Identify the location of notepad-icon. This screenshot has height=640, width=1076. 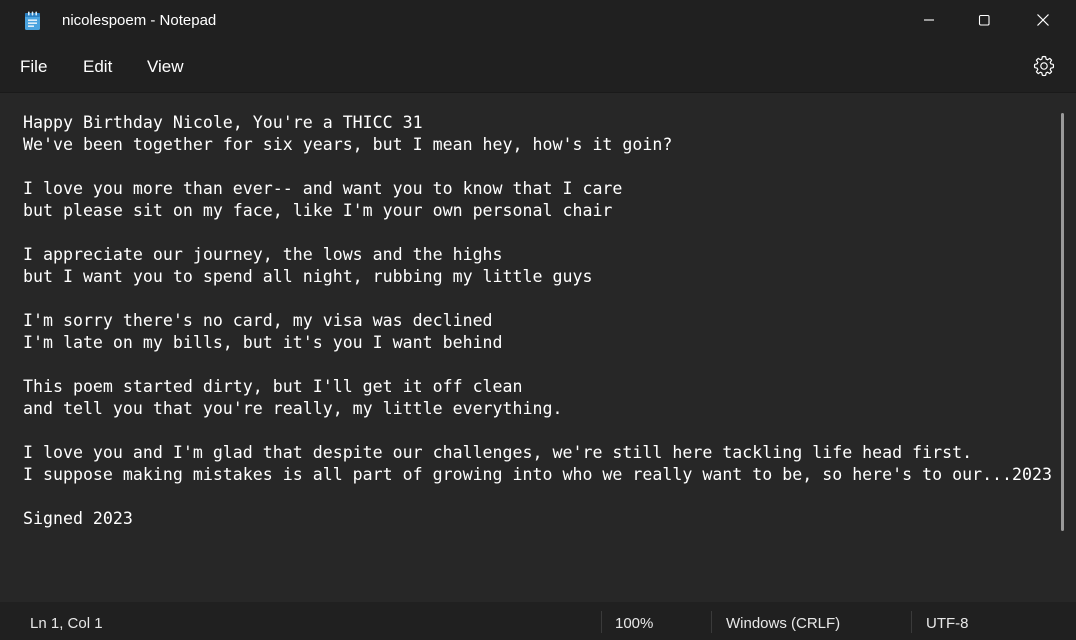
(32, 20).